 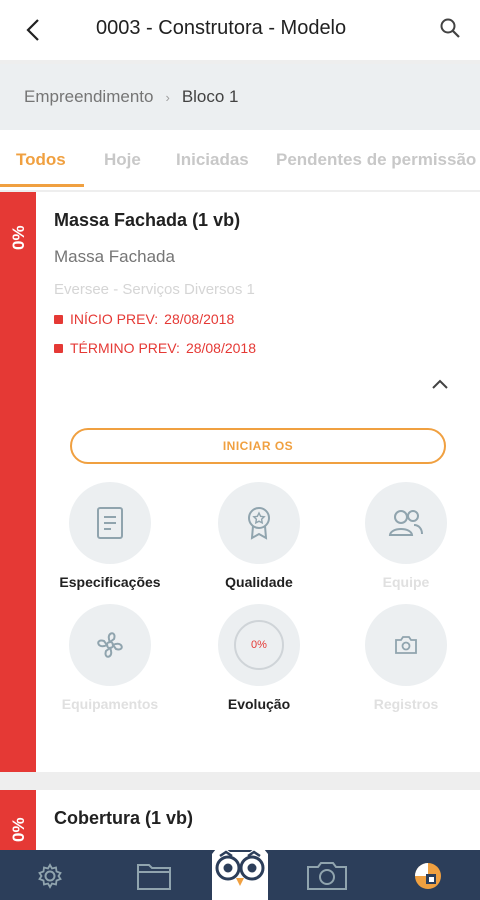 What do you see at coordinates (41, 160) in the screenshot?
I see `tab-todos: Todos` at bounding box center [41, 160].